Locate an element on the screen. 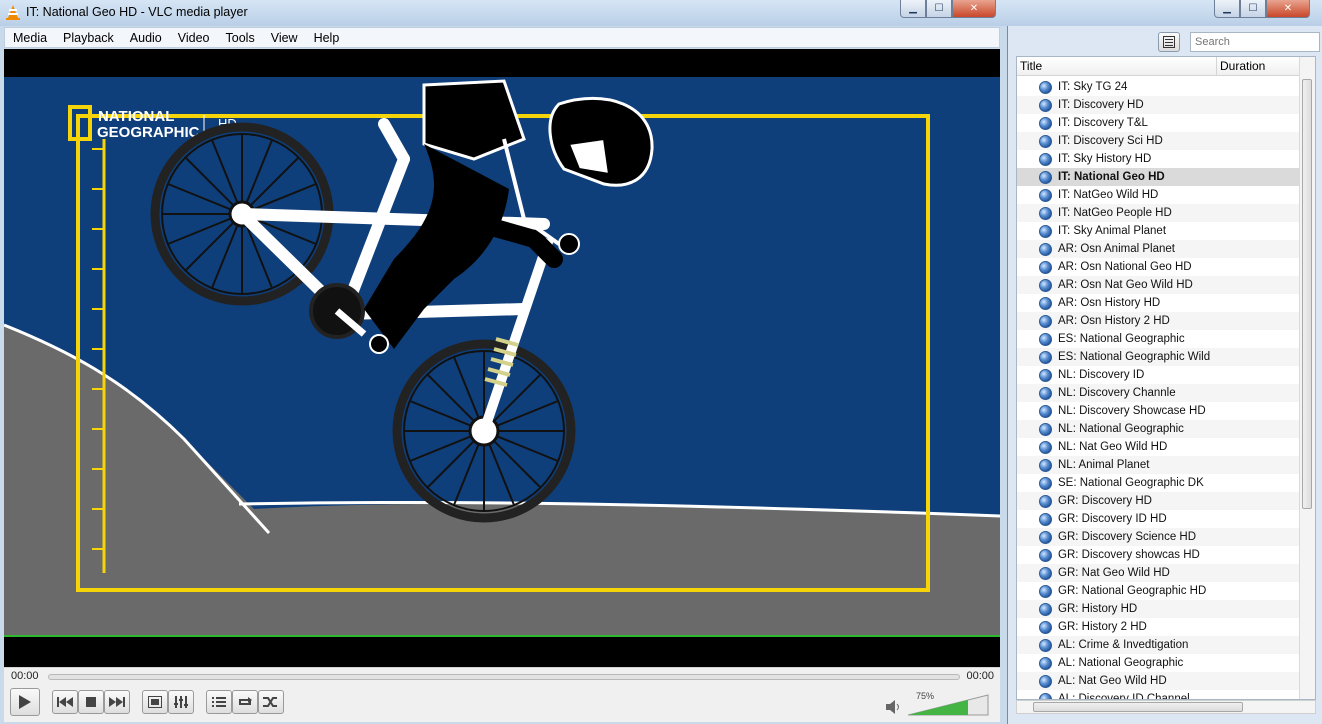 The width and height of the screenshot is (1322, 724). column-title-header: Title is located at coordinates (1117, 66).